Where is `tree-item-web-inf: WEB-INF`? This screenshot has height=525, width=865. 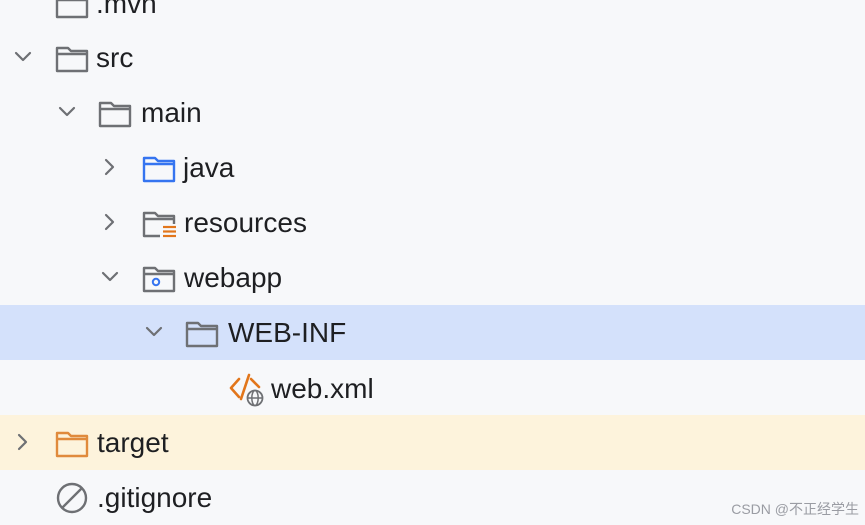
tree-item-web-inf: WEB-INF is located at coordinates (432, 332).